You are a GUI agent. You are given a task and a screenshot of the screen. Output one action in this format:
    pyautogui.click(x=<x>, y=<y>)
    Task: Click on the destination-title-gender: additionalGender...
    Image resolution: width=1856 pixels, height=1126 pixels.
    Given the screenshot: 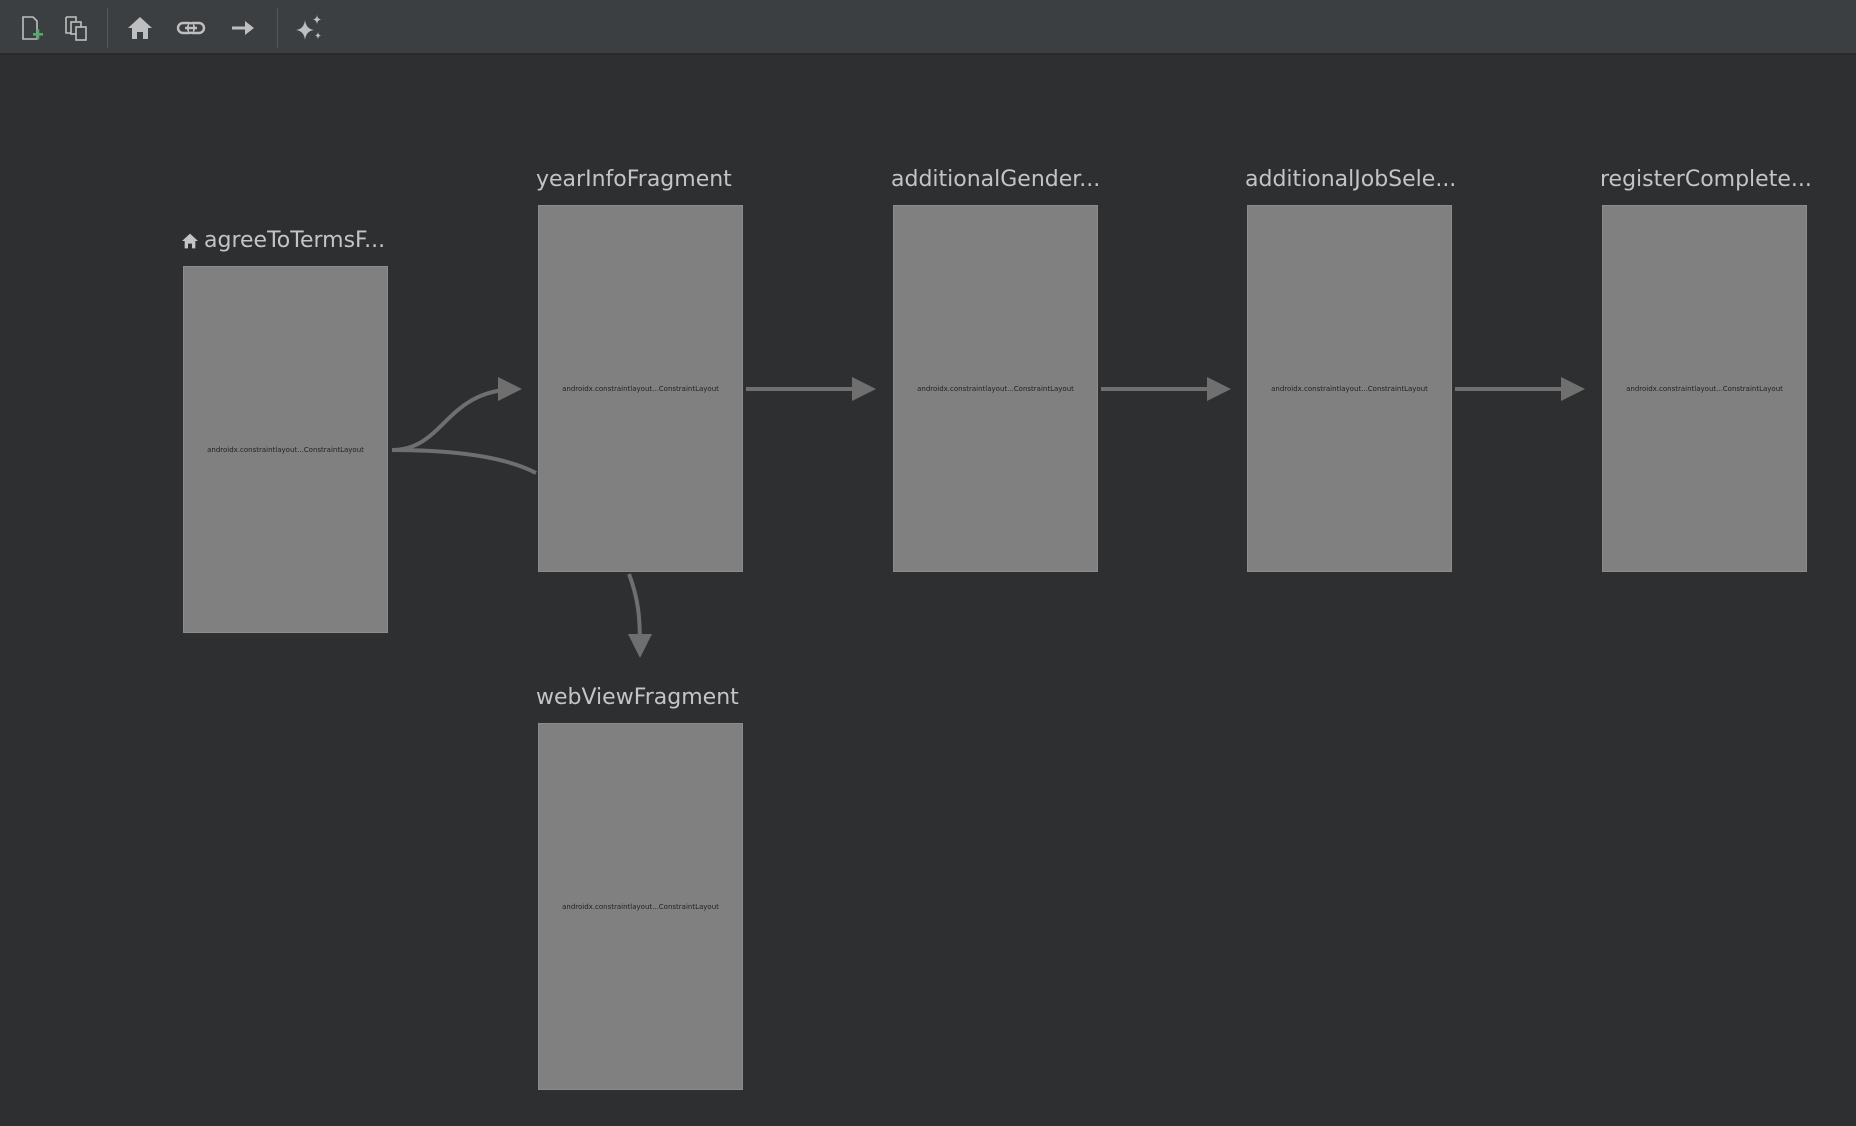 What is the action you would take?
    pyautogui.click(x=995, y=180)
    